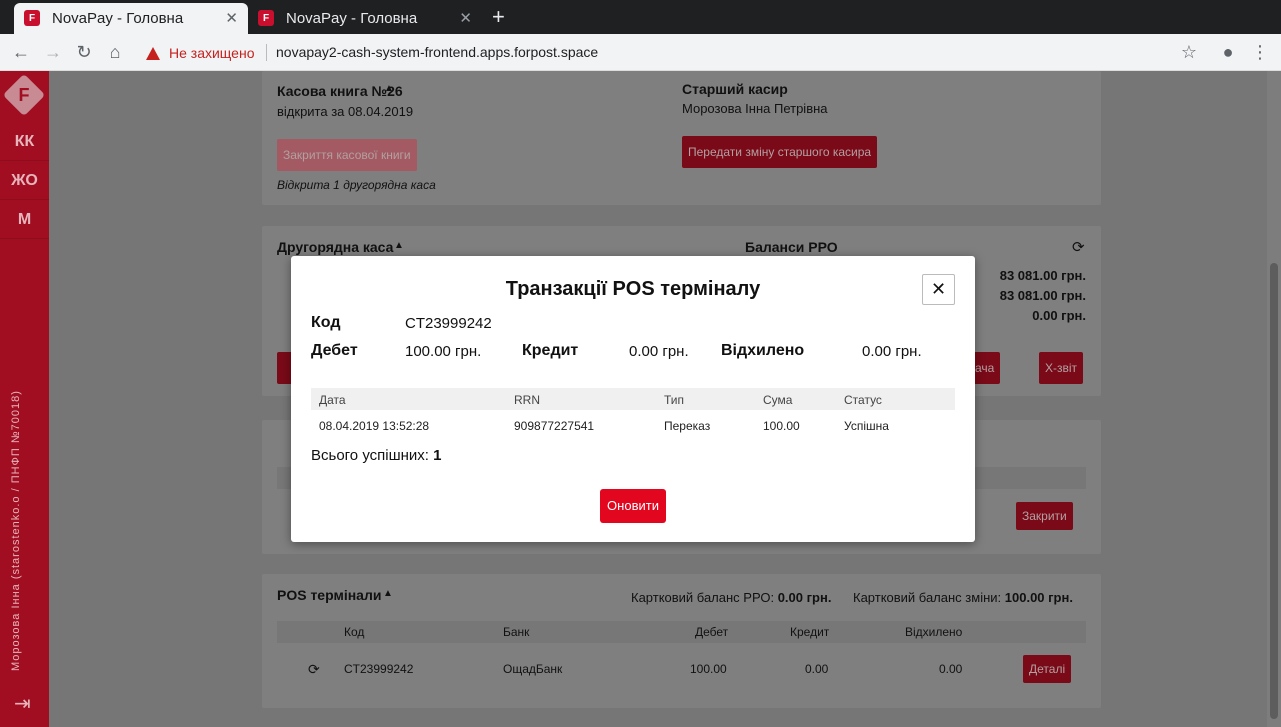 Image resolution: width=1281 pixels, height=727 pixels. What do you see at coordinates (633, 506) in the screenshot?
I see `refresh-button: Оновити` at bounding box center [633, 506].